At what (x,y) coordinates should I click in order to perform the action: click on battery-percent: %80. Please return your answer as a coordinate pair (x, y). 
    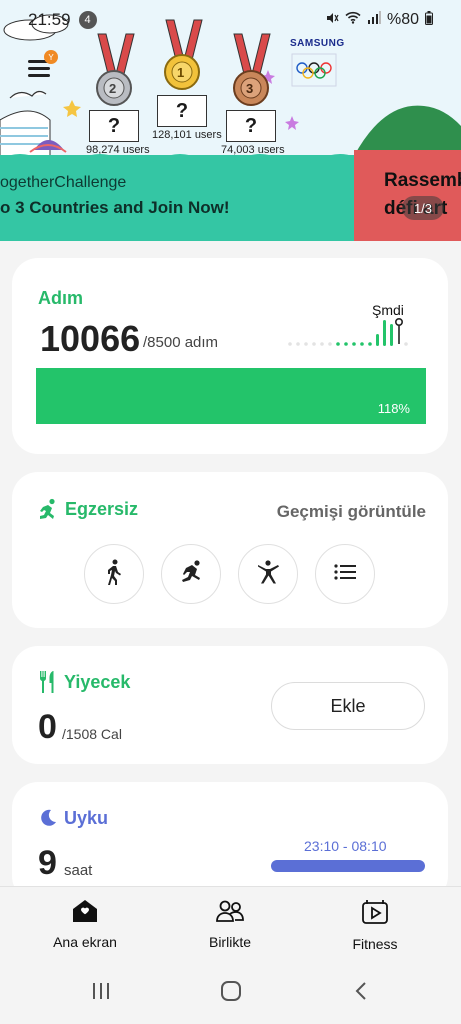
    Looking at the image, I should click on (402, 19).